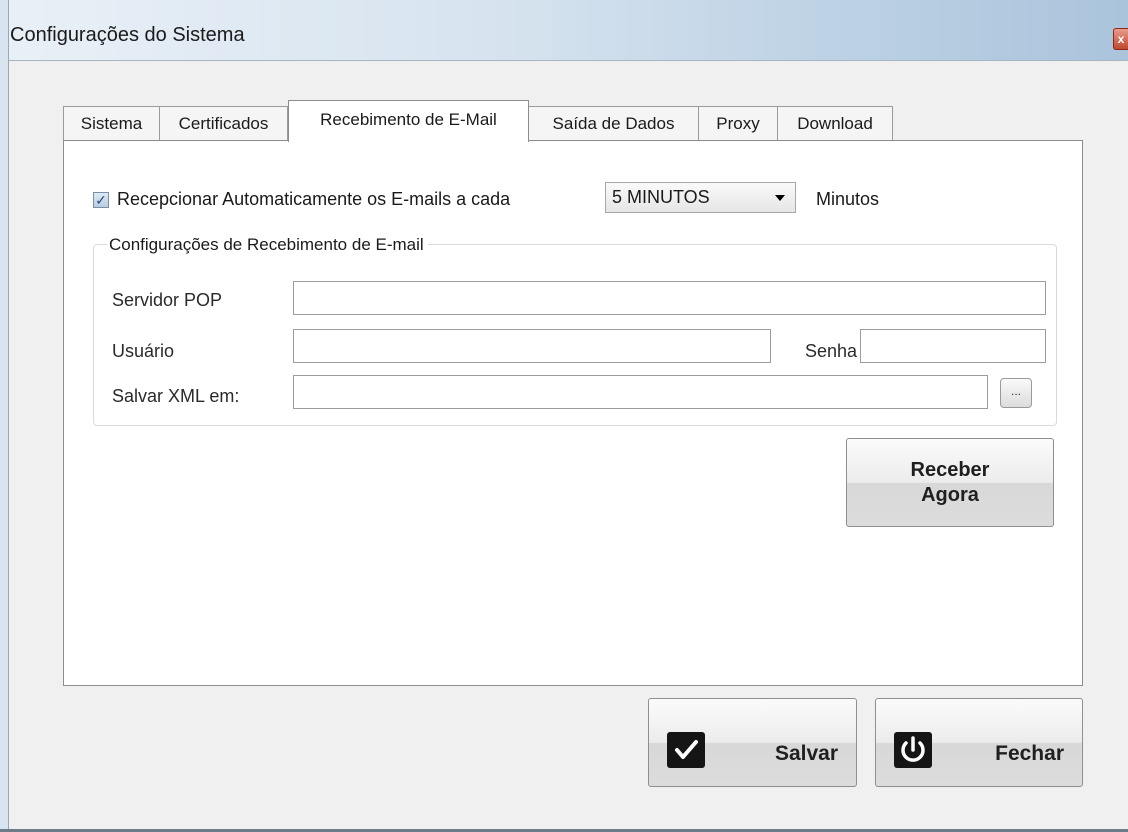 This screenshot has height=832, width=1128. I want to click on receive-now-button: Receber Agora, so click(950, 482).